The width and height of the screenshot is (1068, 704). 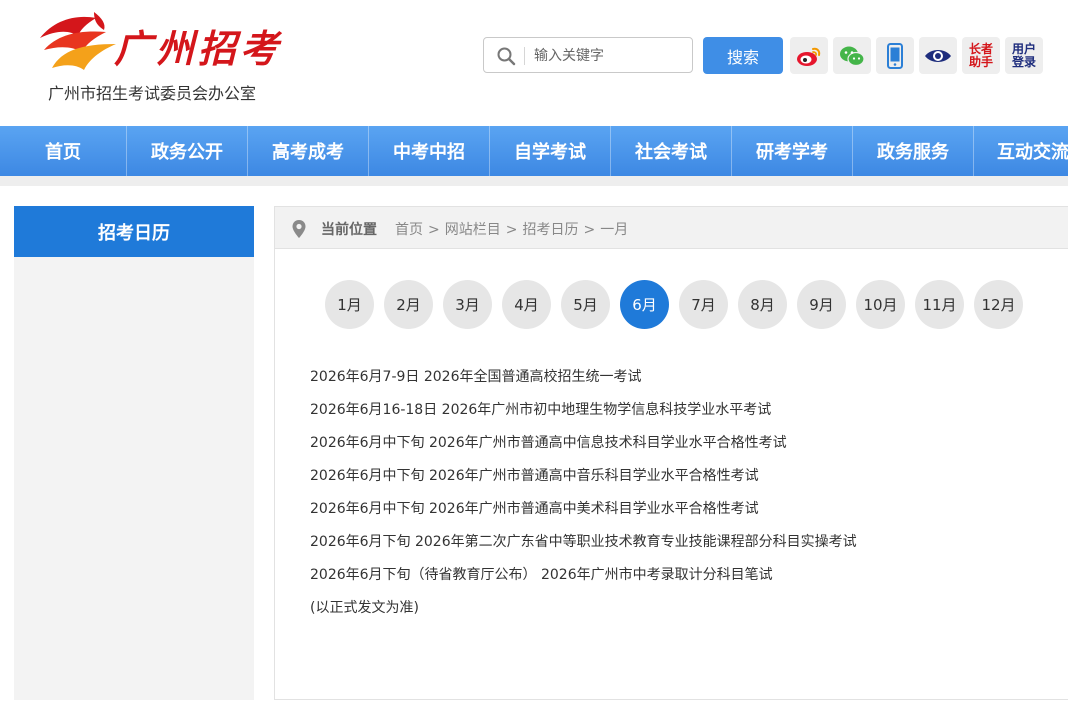 I want to click on search-box, so click(x=588, y=55).